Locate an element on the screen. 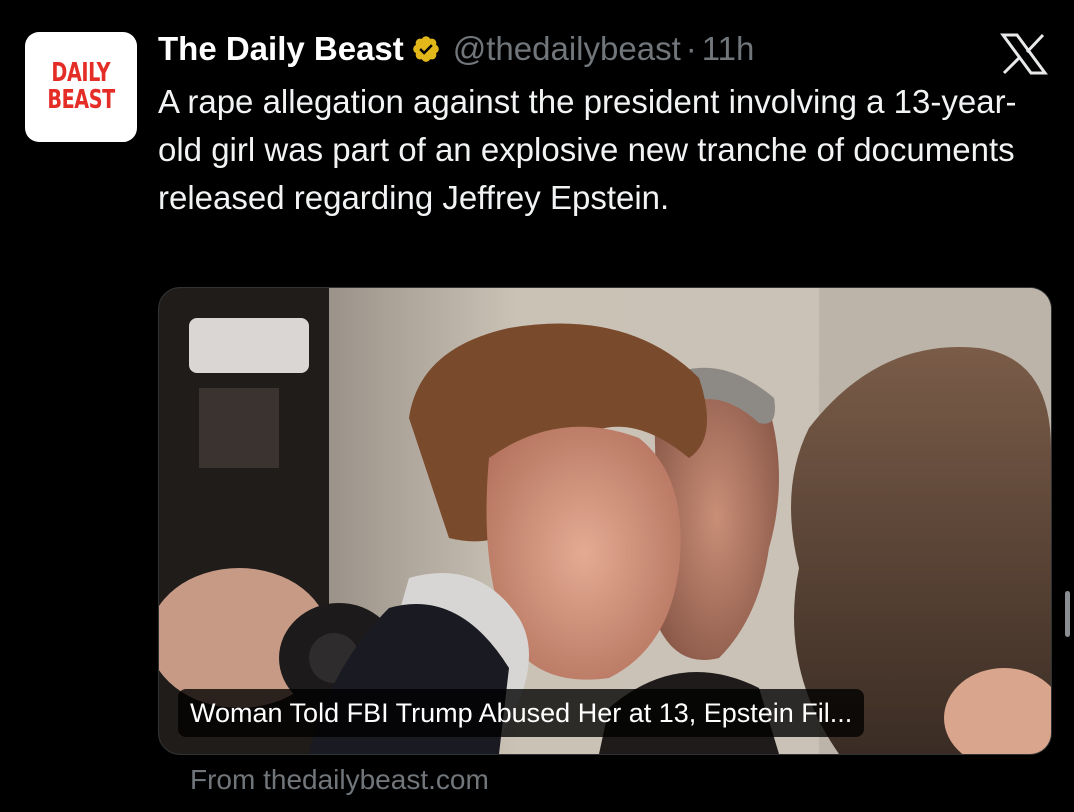 The image size is (1074, 812). scrollbar is located at coordinates (1067, 614).